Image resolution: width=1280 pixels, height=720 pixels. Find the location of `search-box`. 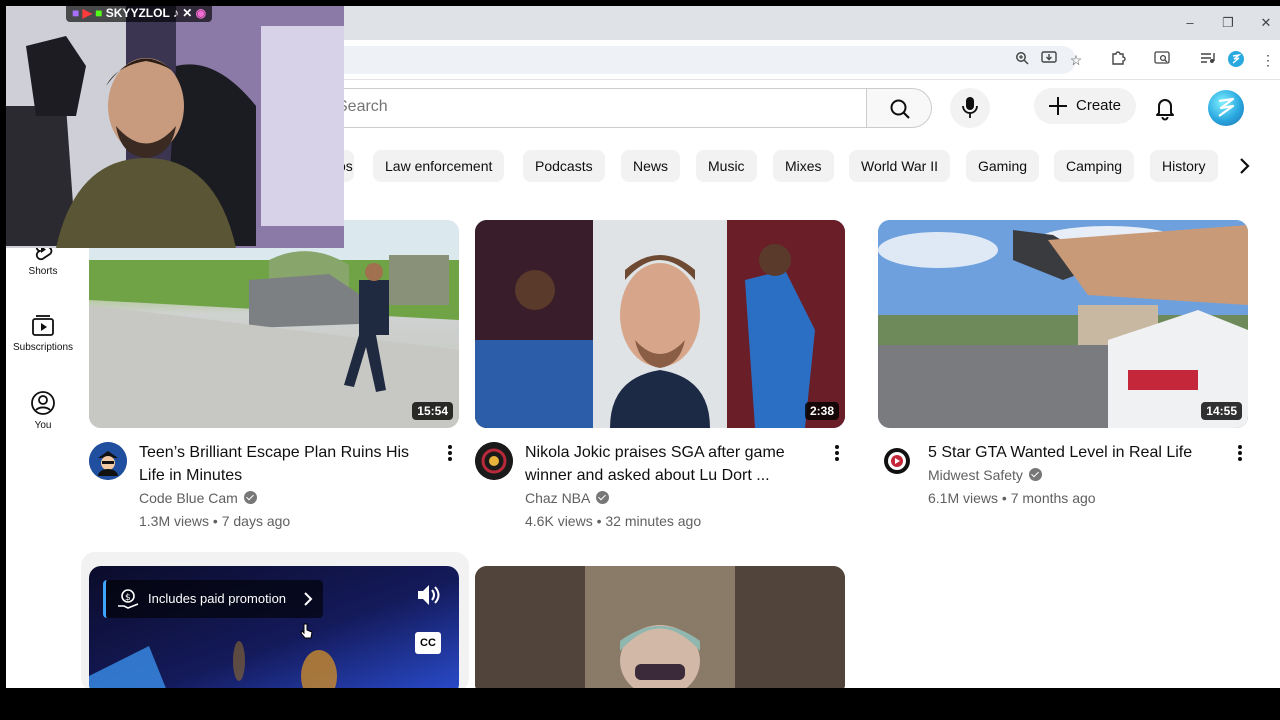

search-box is located at coordinates (577, 108).